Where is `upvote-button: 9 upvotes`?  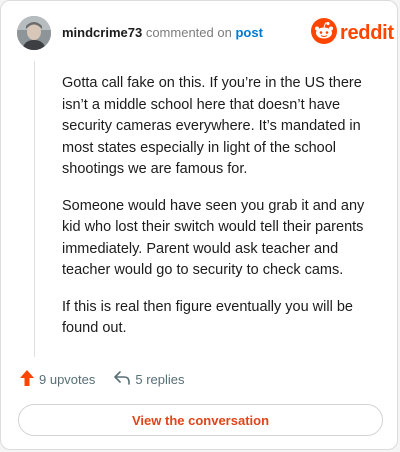 upvote-button: 9 upvotes is located at coordinates (57, 379).